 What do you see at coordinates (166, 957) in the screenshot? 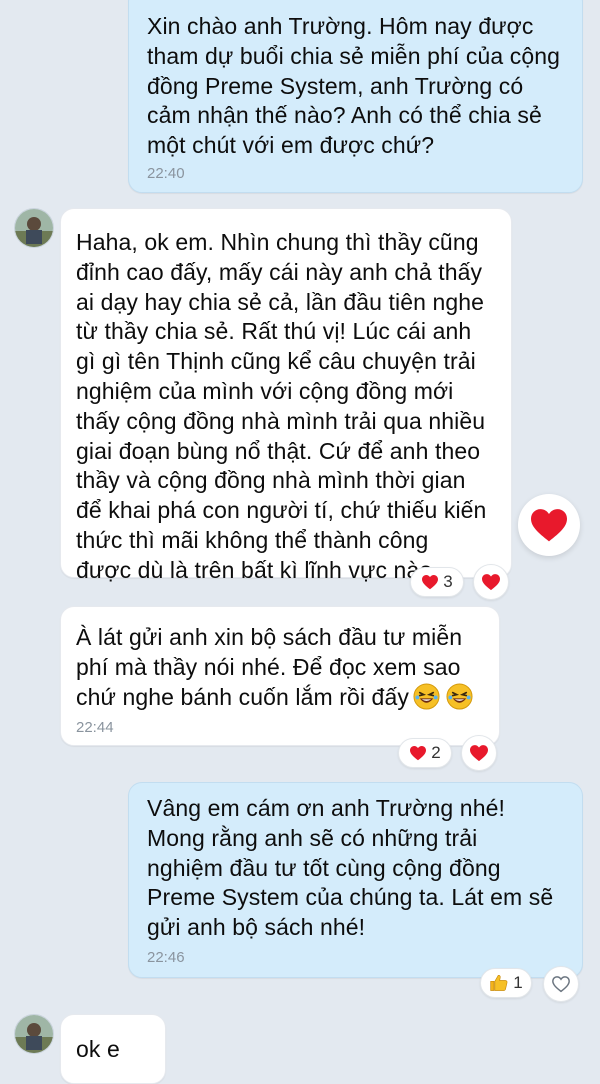
I see `message-time: 22:46` at bounding box center [166, 957].